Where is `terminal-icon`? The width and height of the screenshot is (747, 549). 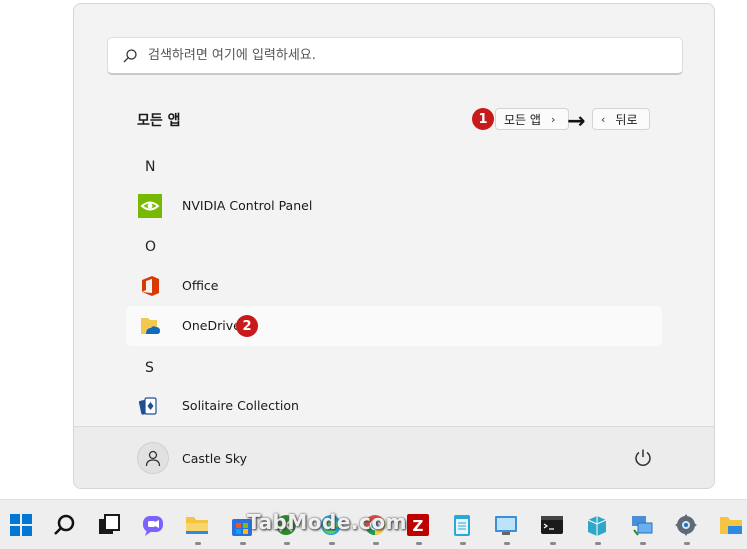 terminal-icon is located at coordinates (552, 525).